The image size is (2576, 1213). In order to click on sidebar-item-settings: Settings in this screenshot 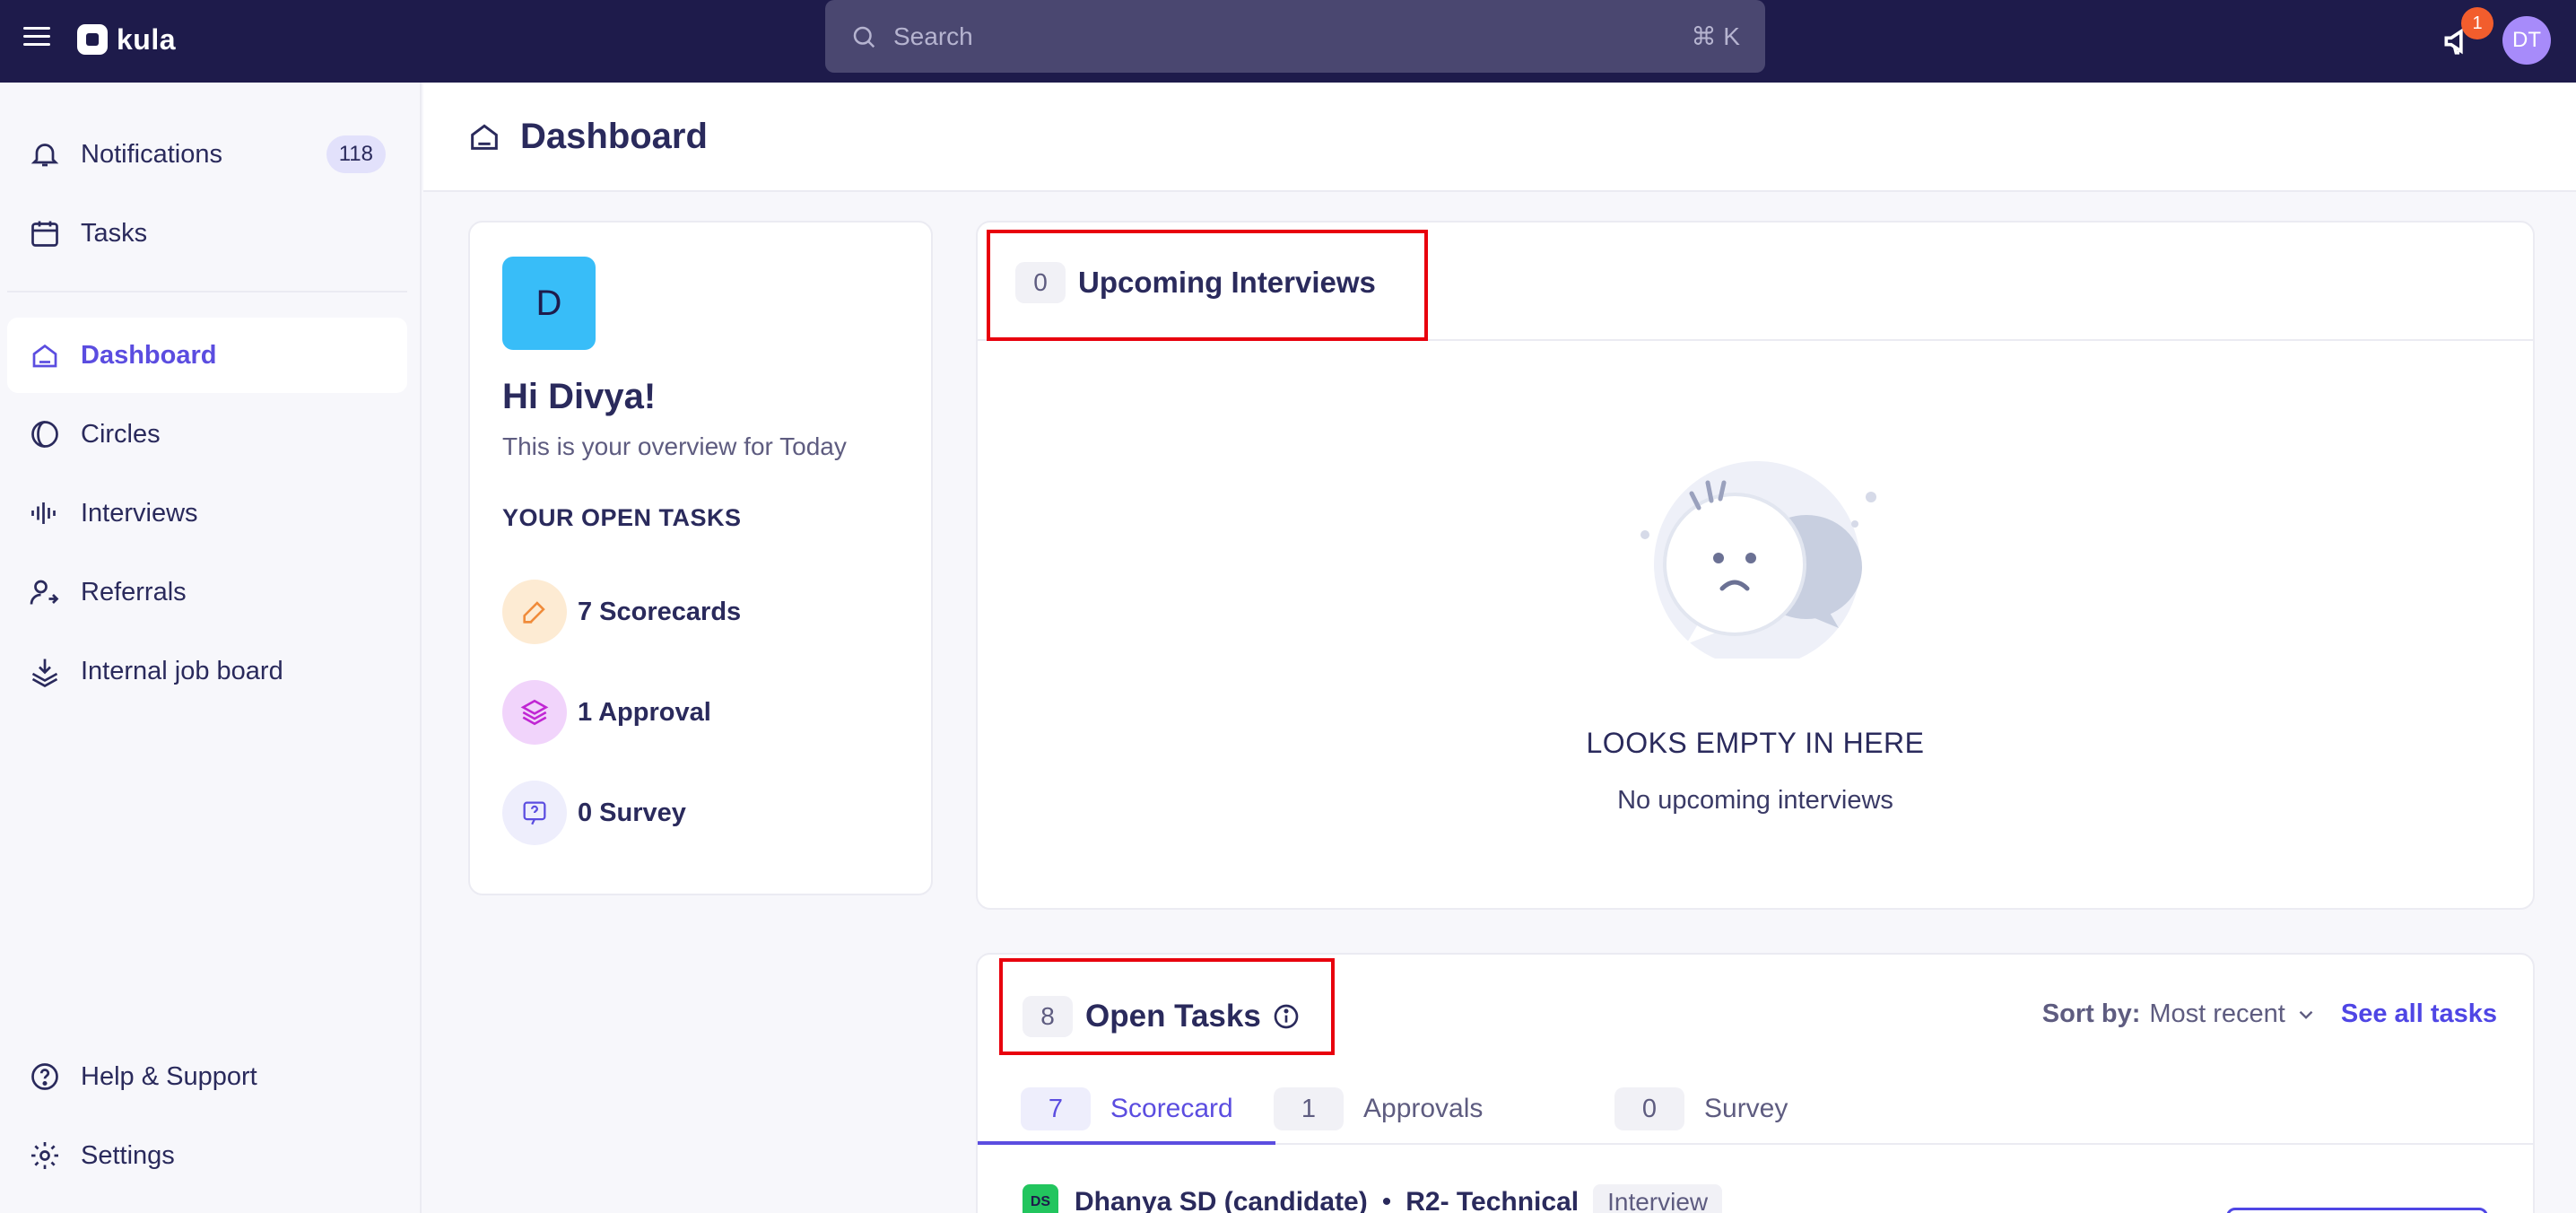, I will do `click(207, 1155)`.